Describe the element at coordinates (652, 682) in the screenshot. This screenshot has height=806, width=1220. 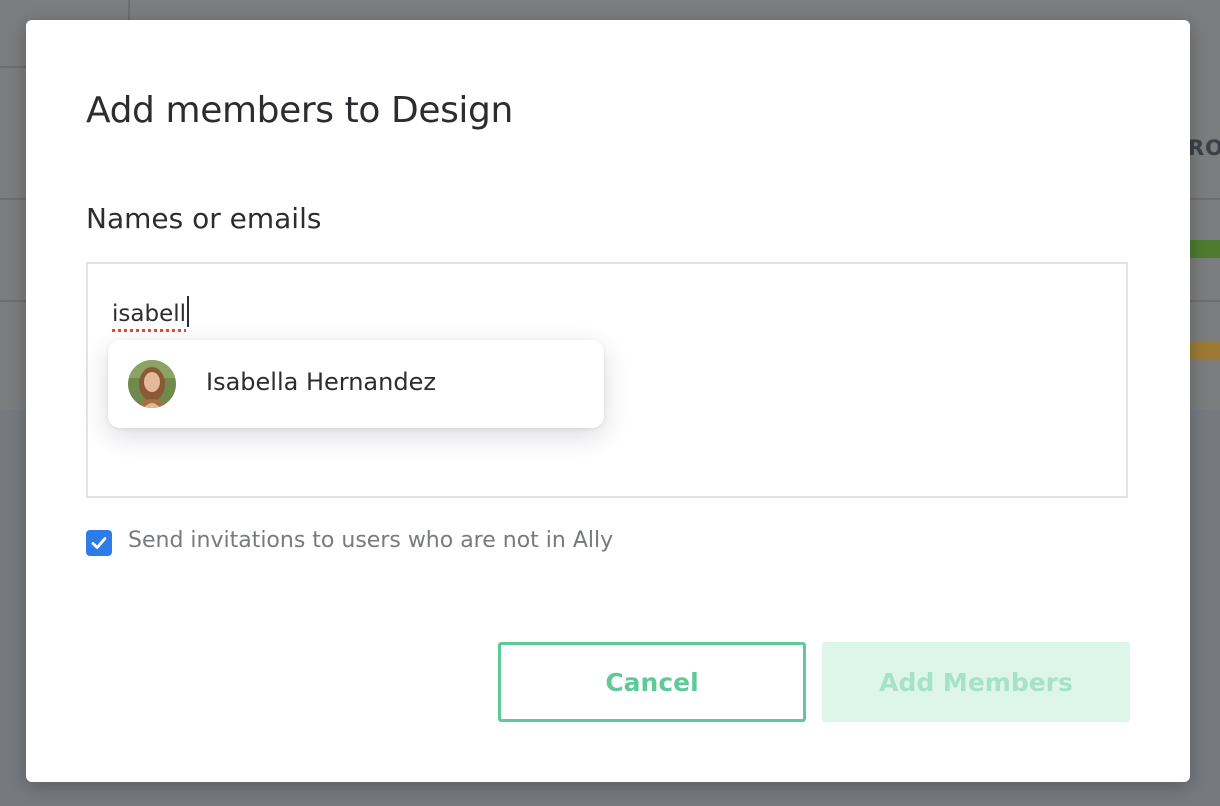
I see `cancel-button: Cancel` at that location.